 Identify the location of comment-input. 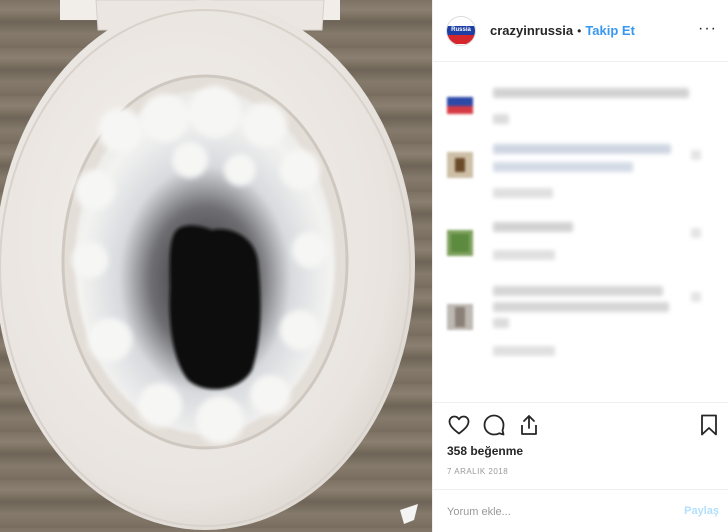
(557, 512).